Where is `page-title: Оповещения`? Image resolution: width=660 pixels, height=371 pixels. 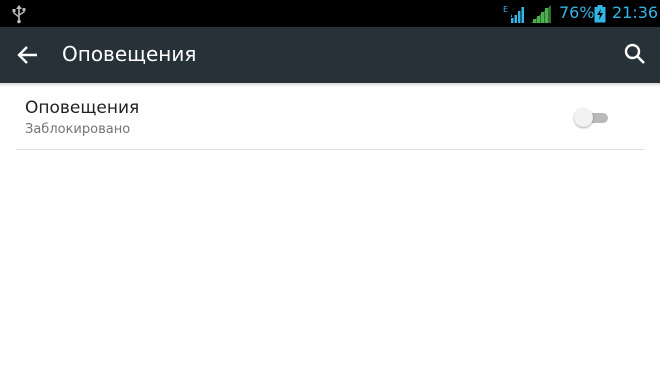 page-title: Оповещения is located at coordinates (129, 54).